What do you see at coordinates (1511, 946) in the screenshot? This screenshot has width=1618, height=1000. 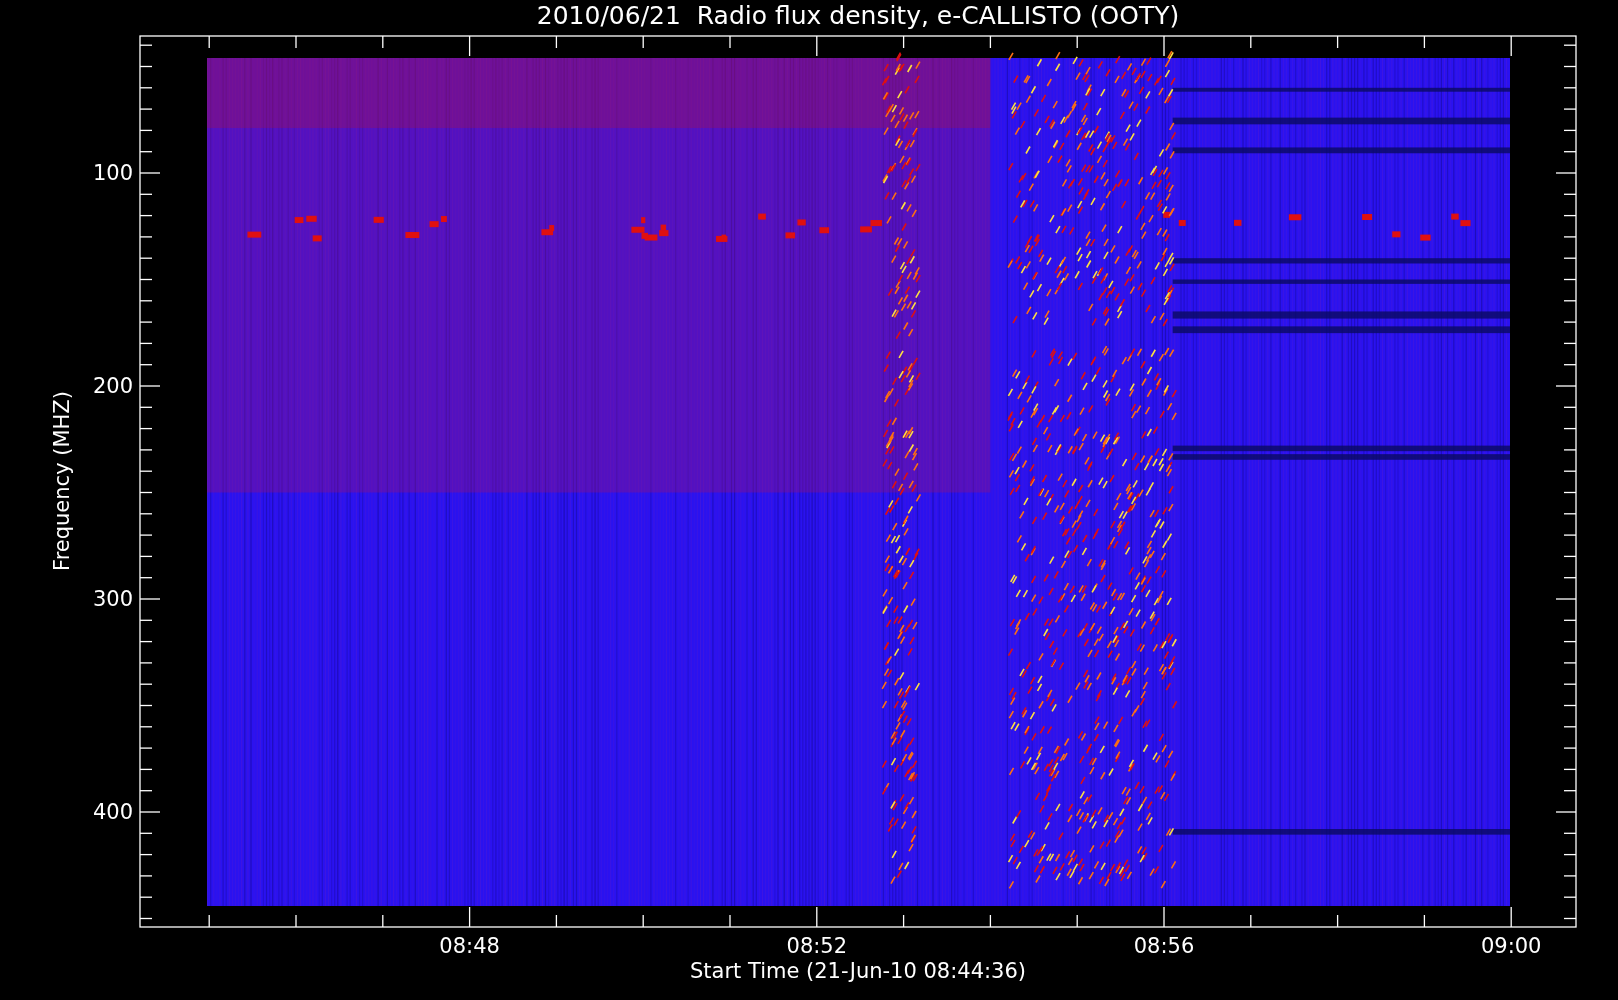 I see `x-tick-label: 09:00` at bounding box center [1511, 946].